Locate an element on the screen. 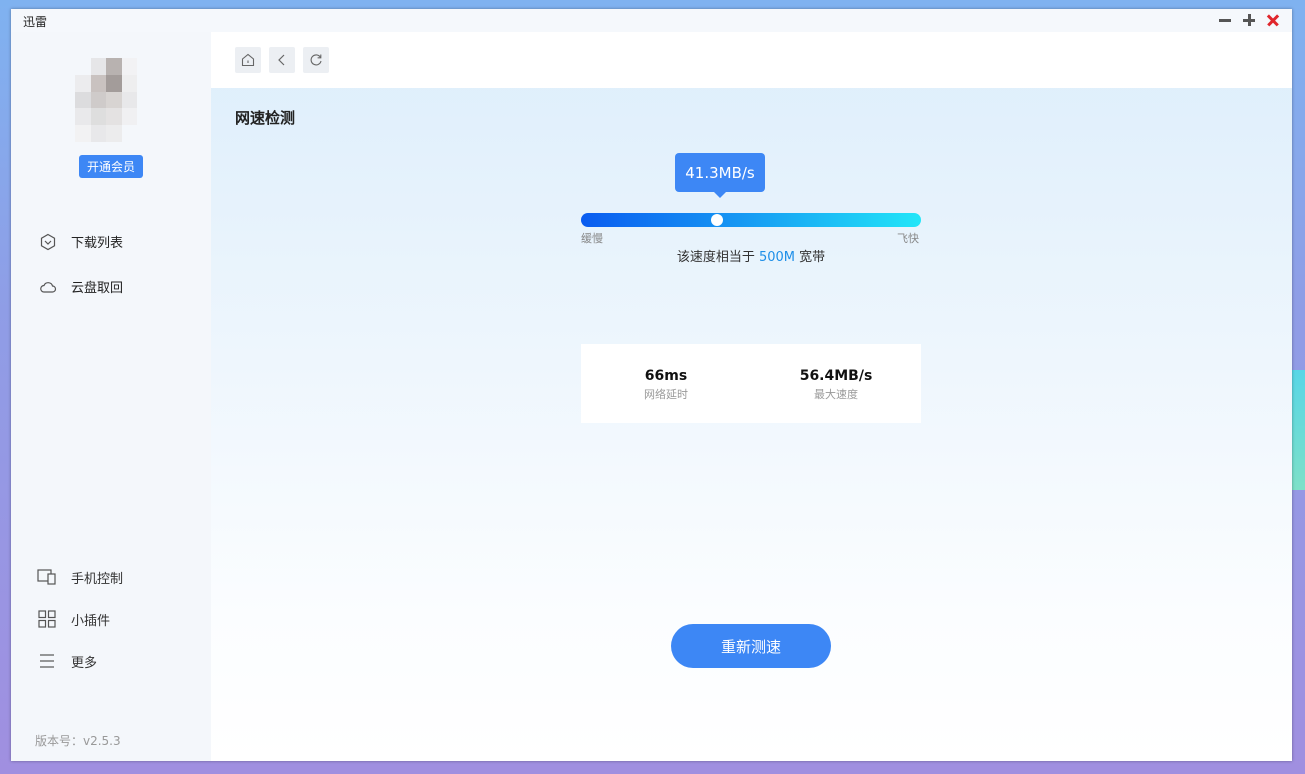 Image resolution: width=1305 pixels, height=774 pixels. window-controls is located at coordinates (1249, 20).